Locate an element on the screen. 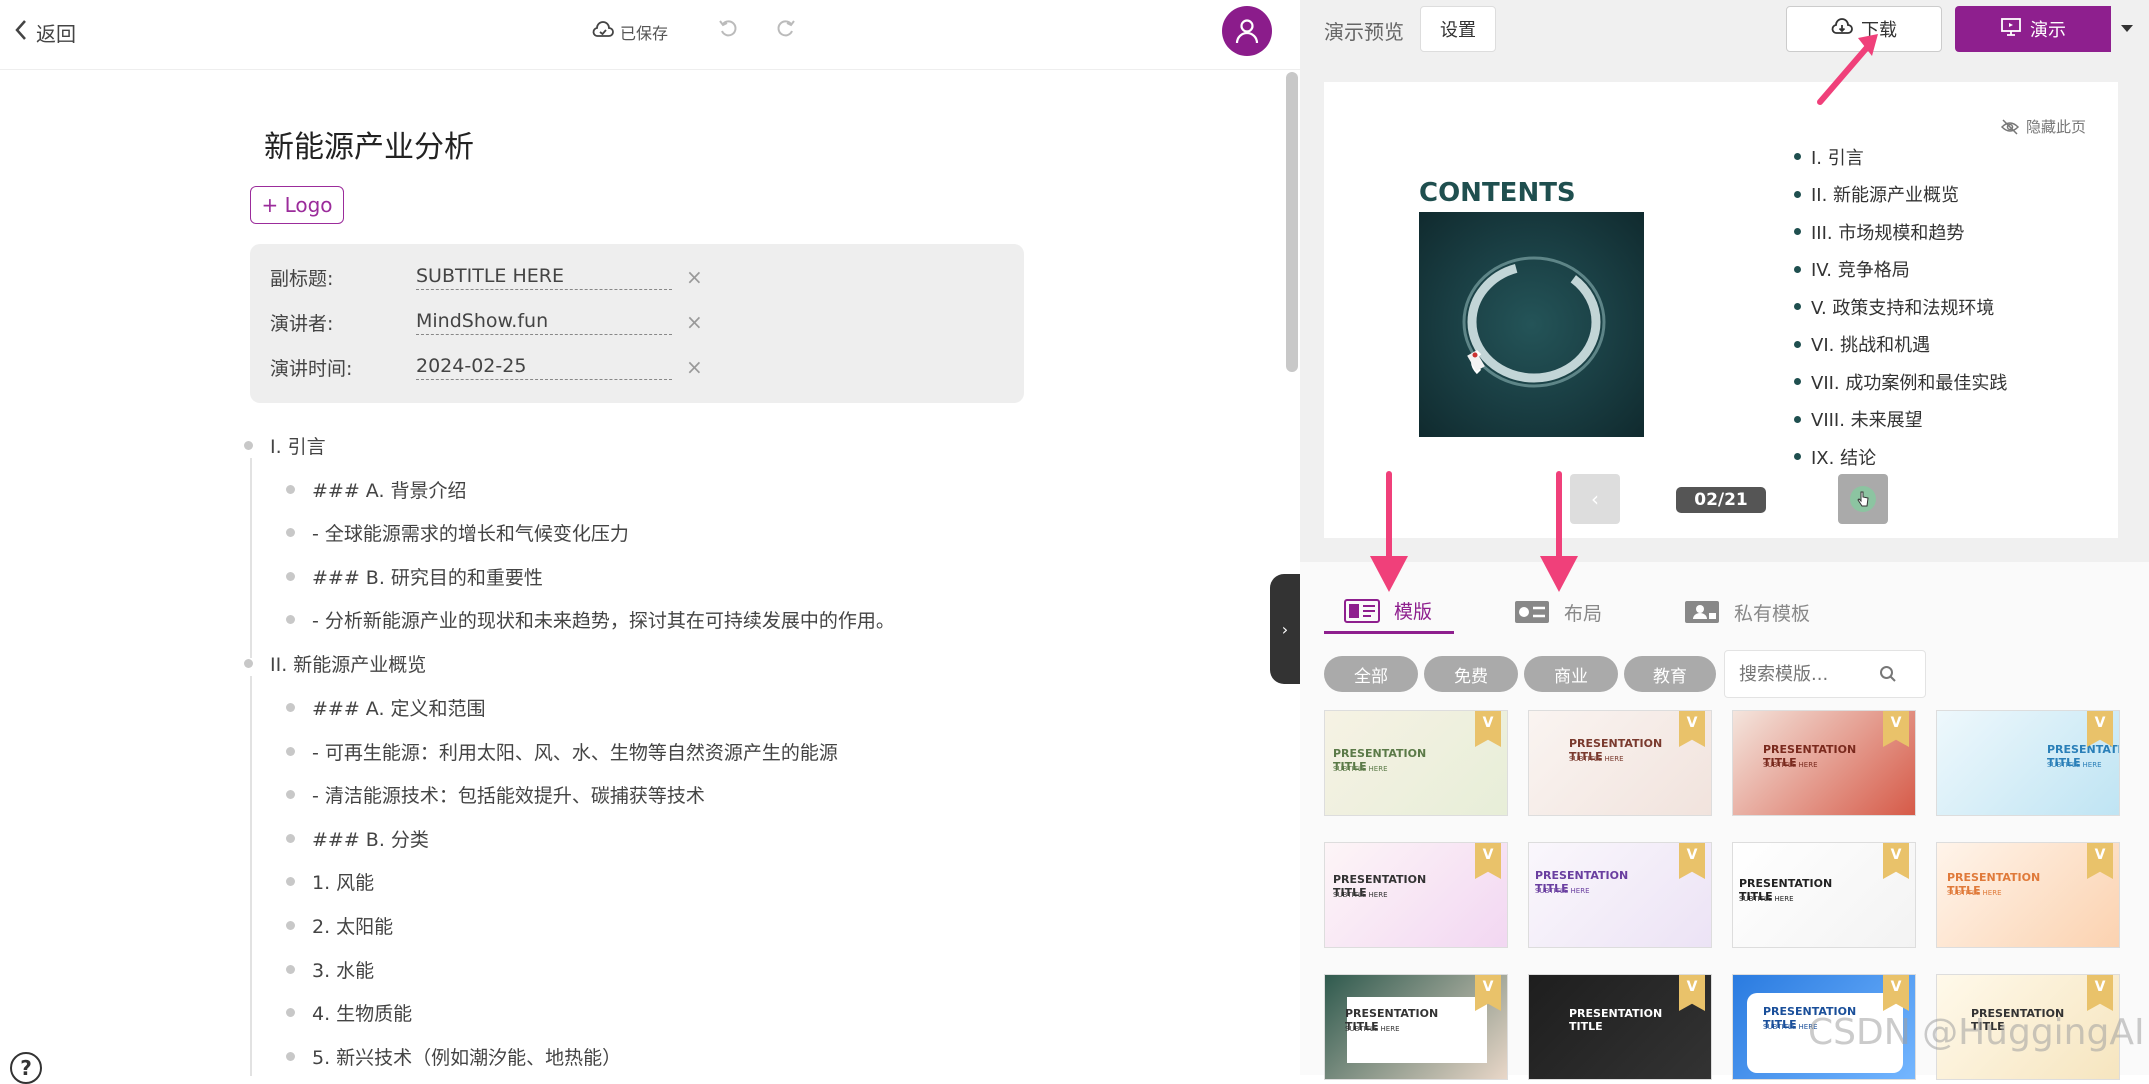 This screenshot has width=2149, height=1084. outline-item: - 分析新能源产业的现状和未来趋势，探讨其在可持续发展中的作用。 is located at coordinates (590, 619).